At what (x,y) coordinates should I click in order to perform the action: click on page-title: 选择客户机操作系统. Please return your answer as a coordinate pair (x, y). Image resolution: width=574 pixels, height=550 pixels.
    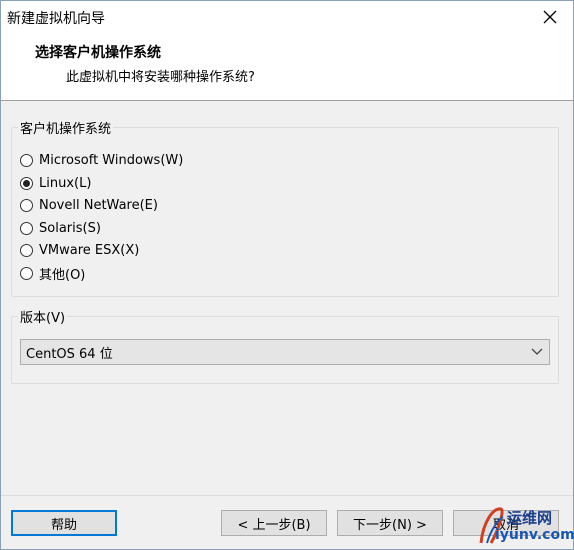
    Looking at the image, I should click on (98, 53).